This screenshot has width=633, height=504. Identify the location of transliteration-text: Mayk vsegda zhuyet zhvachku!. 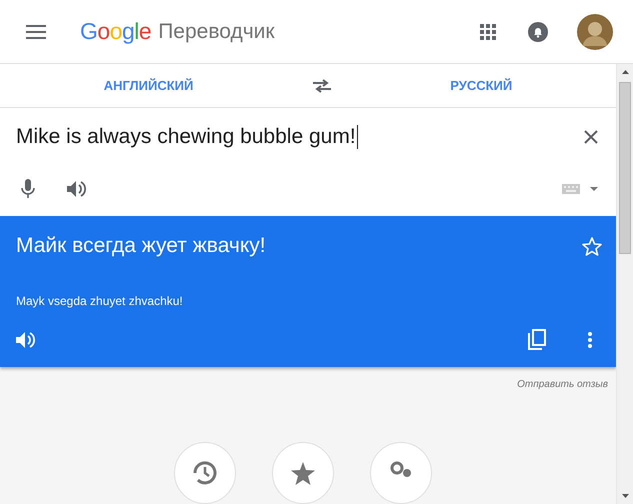
(100, 301).